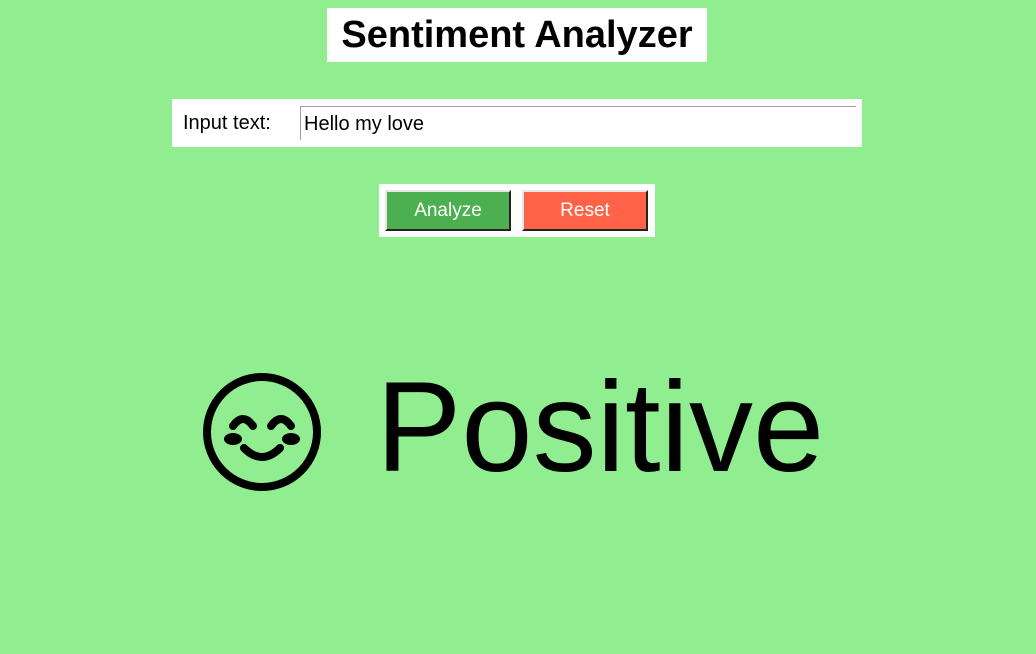 The height and width of the screenshot is (654, 1036). I want to click on smiling-face-icon, so click(262, 432).